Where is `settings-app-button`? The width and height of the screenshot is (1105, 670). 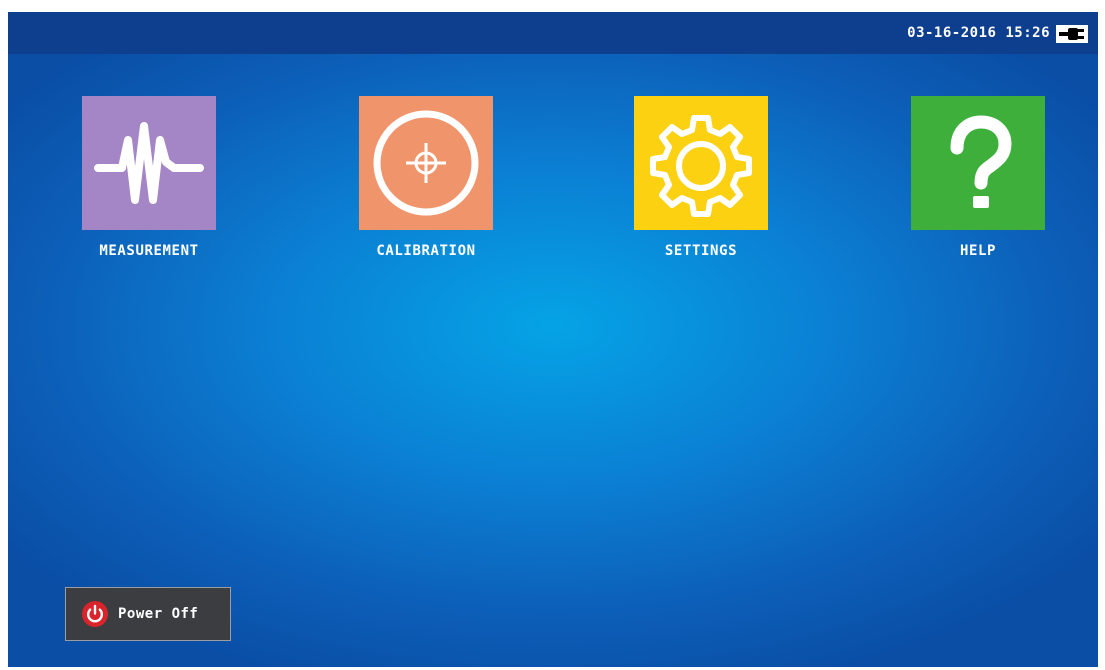 settings-app-button is located at coordinates (701, 163).